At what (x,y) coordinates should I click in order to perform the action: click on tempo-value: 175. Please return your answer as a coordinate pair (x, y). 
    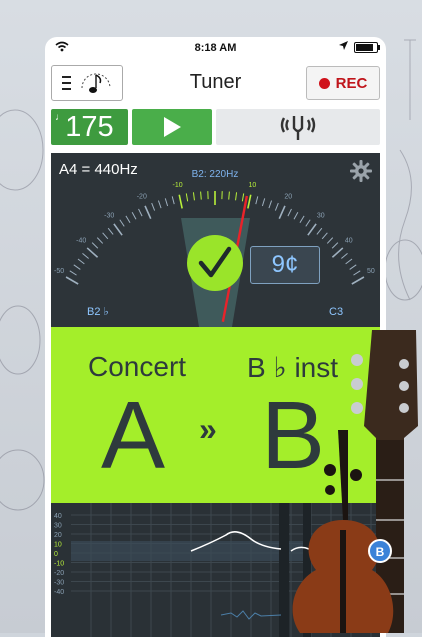
    Looking at the image, I should click on (89, 127).